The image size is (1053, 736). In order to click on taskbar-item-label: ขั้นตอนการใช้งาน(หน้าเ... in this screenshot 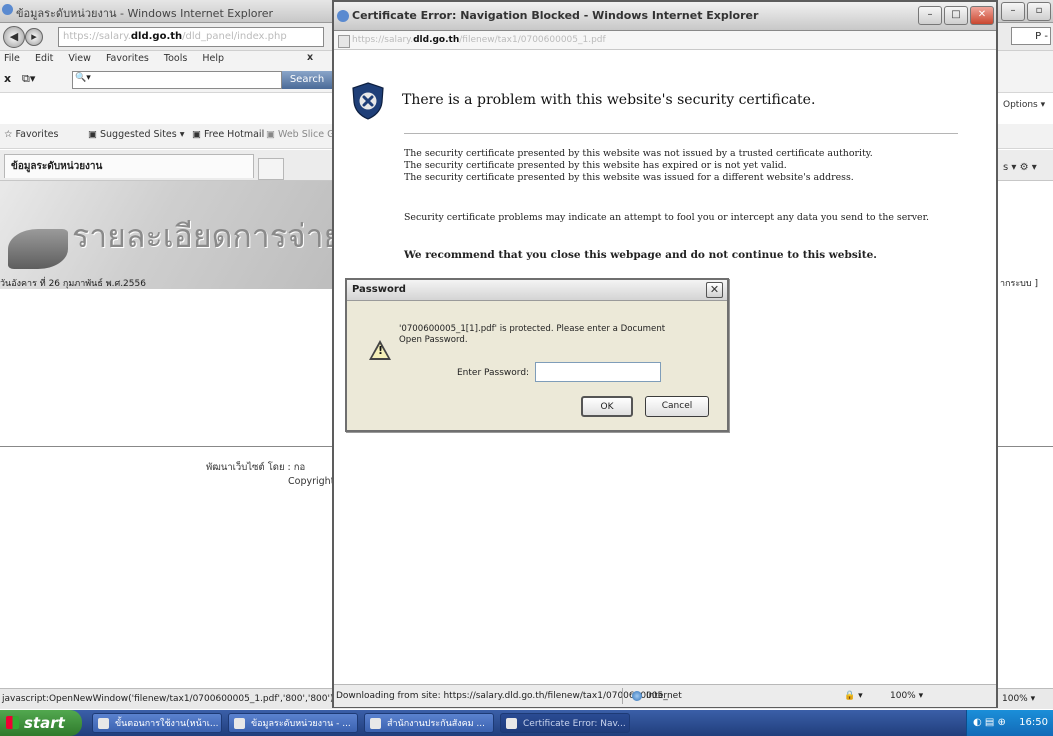, I will do `click(167, 724)`.